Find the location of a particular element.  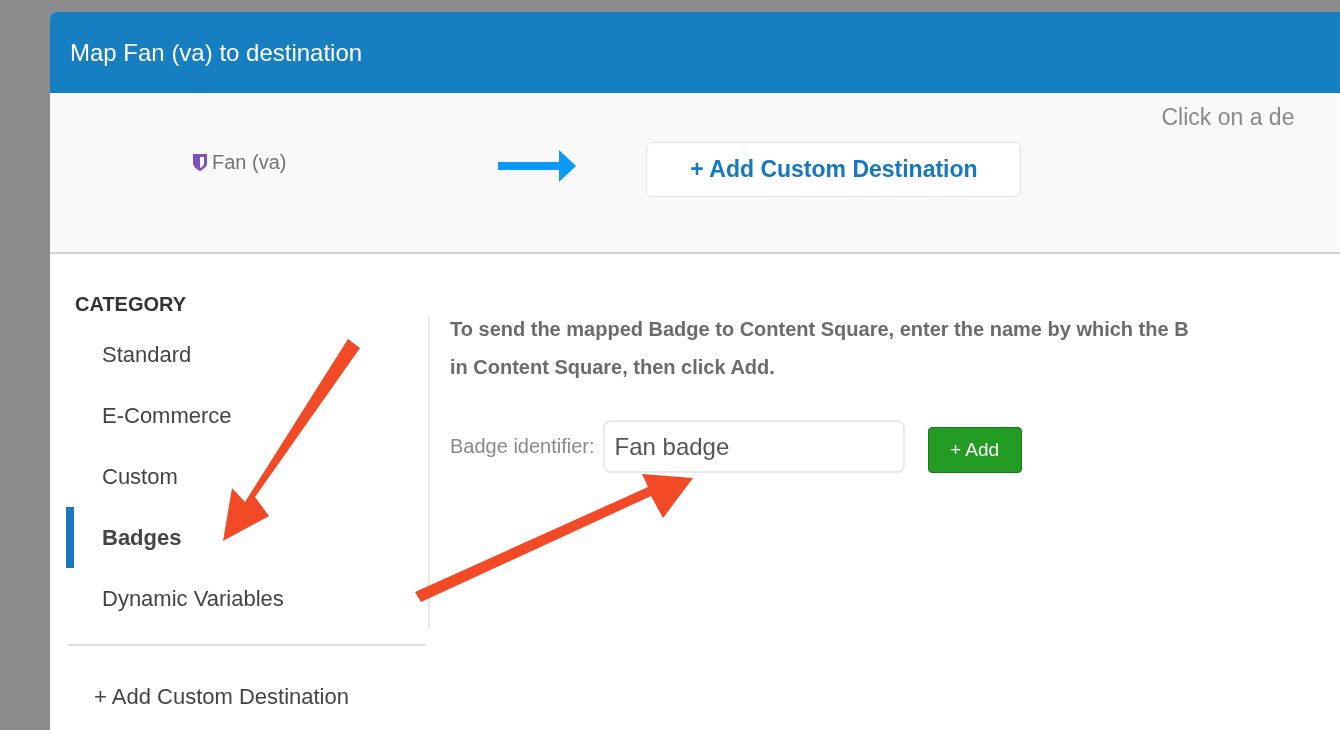

category-item: Standard is located at coordinates (247, 354).